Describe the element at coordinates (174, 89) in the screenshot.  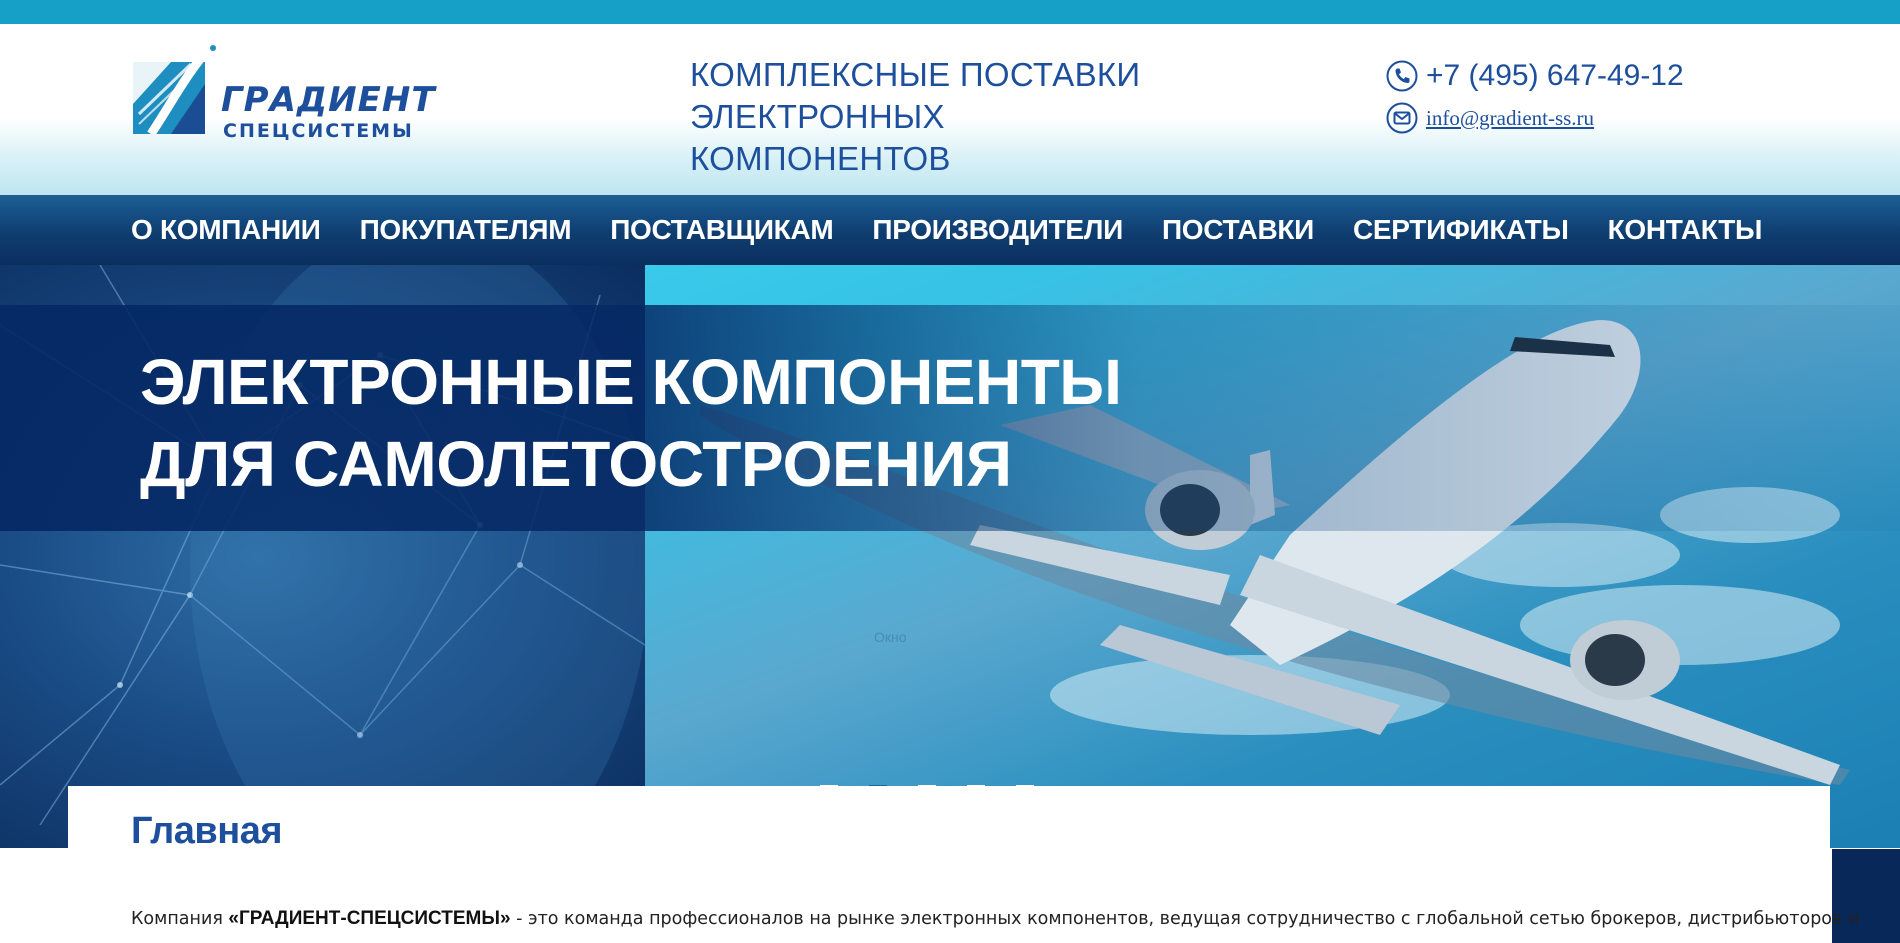
I see `logo-mark-icon` at that location.